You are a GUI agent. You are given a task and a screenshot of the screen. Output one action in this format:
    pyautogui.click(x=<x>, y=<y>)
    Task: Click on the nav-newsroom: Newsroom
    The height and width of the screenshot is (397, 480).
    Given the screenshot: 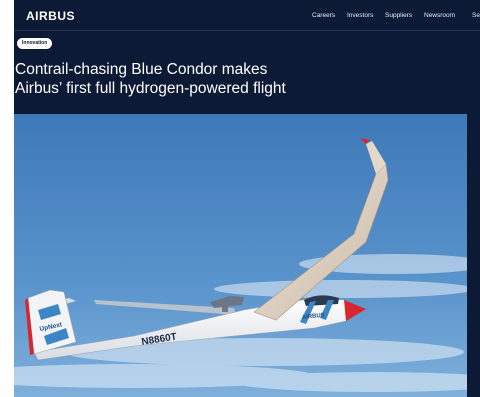 What is the action you would take?
    pyautogui.click(x=439, y=15)
    